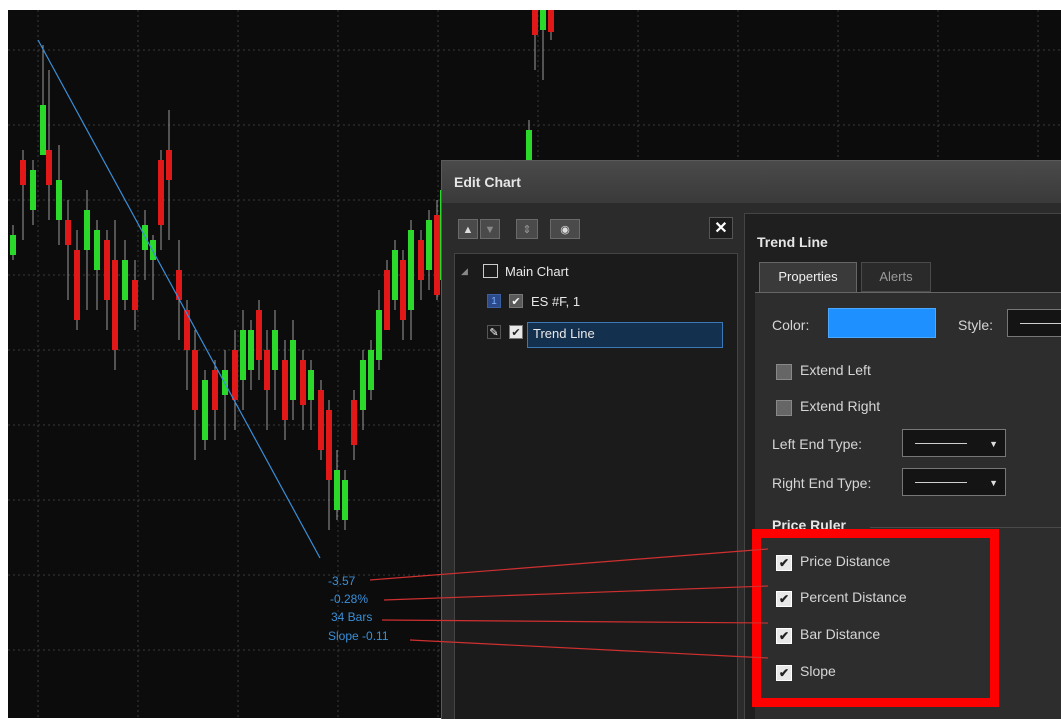  Describe the element at coordinates (607, 306) in the screenshot. I see `tree-item-es-series: 1 ✔ ES #F, 1` at that location.